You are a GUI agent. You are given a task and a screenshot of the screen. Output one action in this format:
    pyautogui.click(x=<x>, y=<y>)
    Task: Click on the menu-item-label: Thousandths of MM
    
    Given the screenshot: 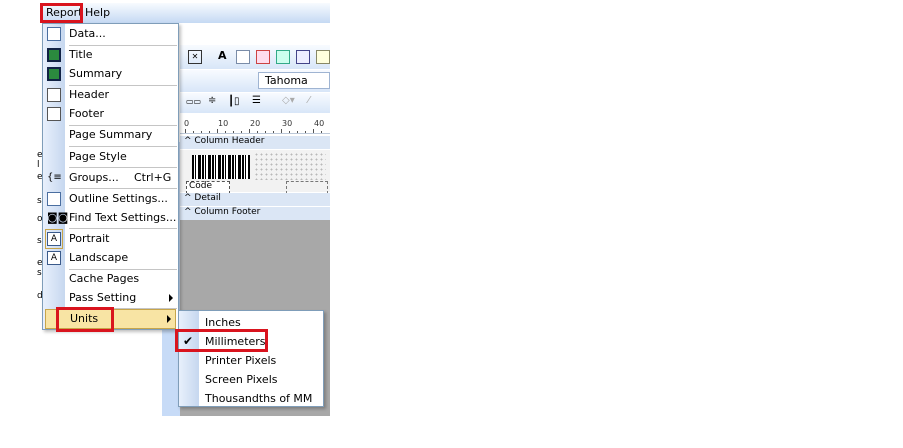 What is the action you would take?
    pyautogui.click(x=259, y=398)
    